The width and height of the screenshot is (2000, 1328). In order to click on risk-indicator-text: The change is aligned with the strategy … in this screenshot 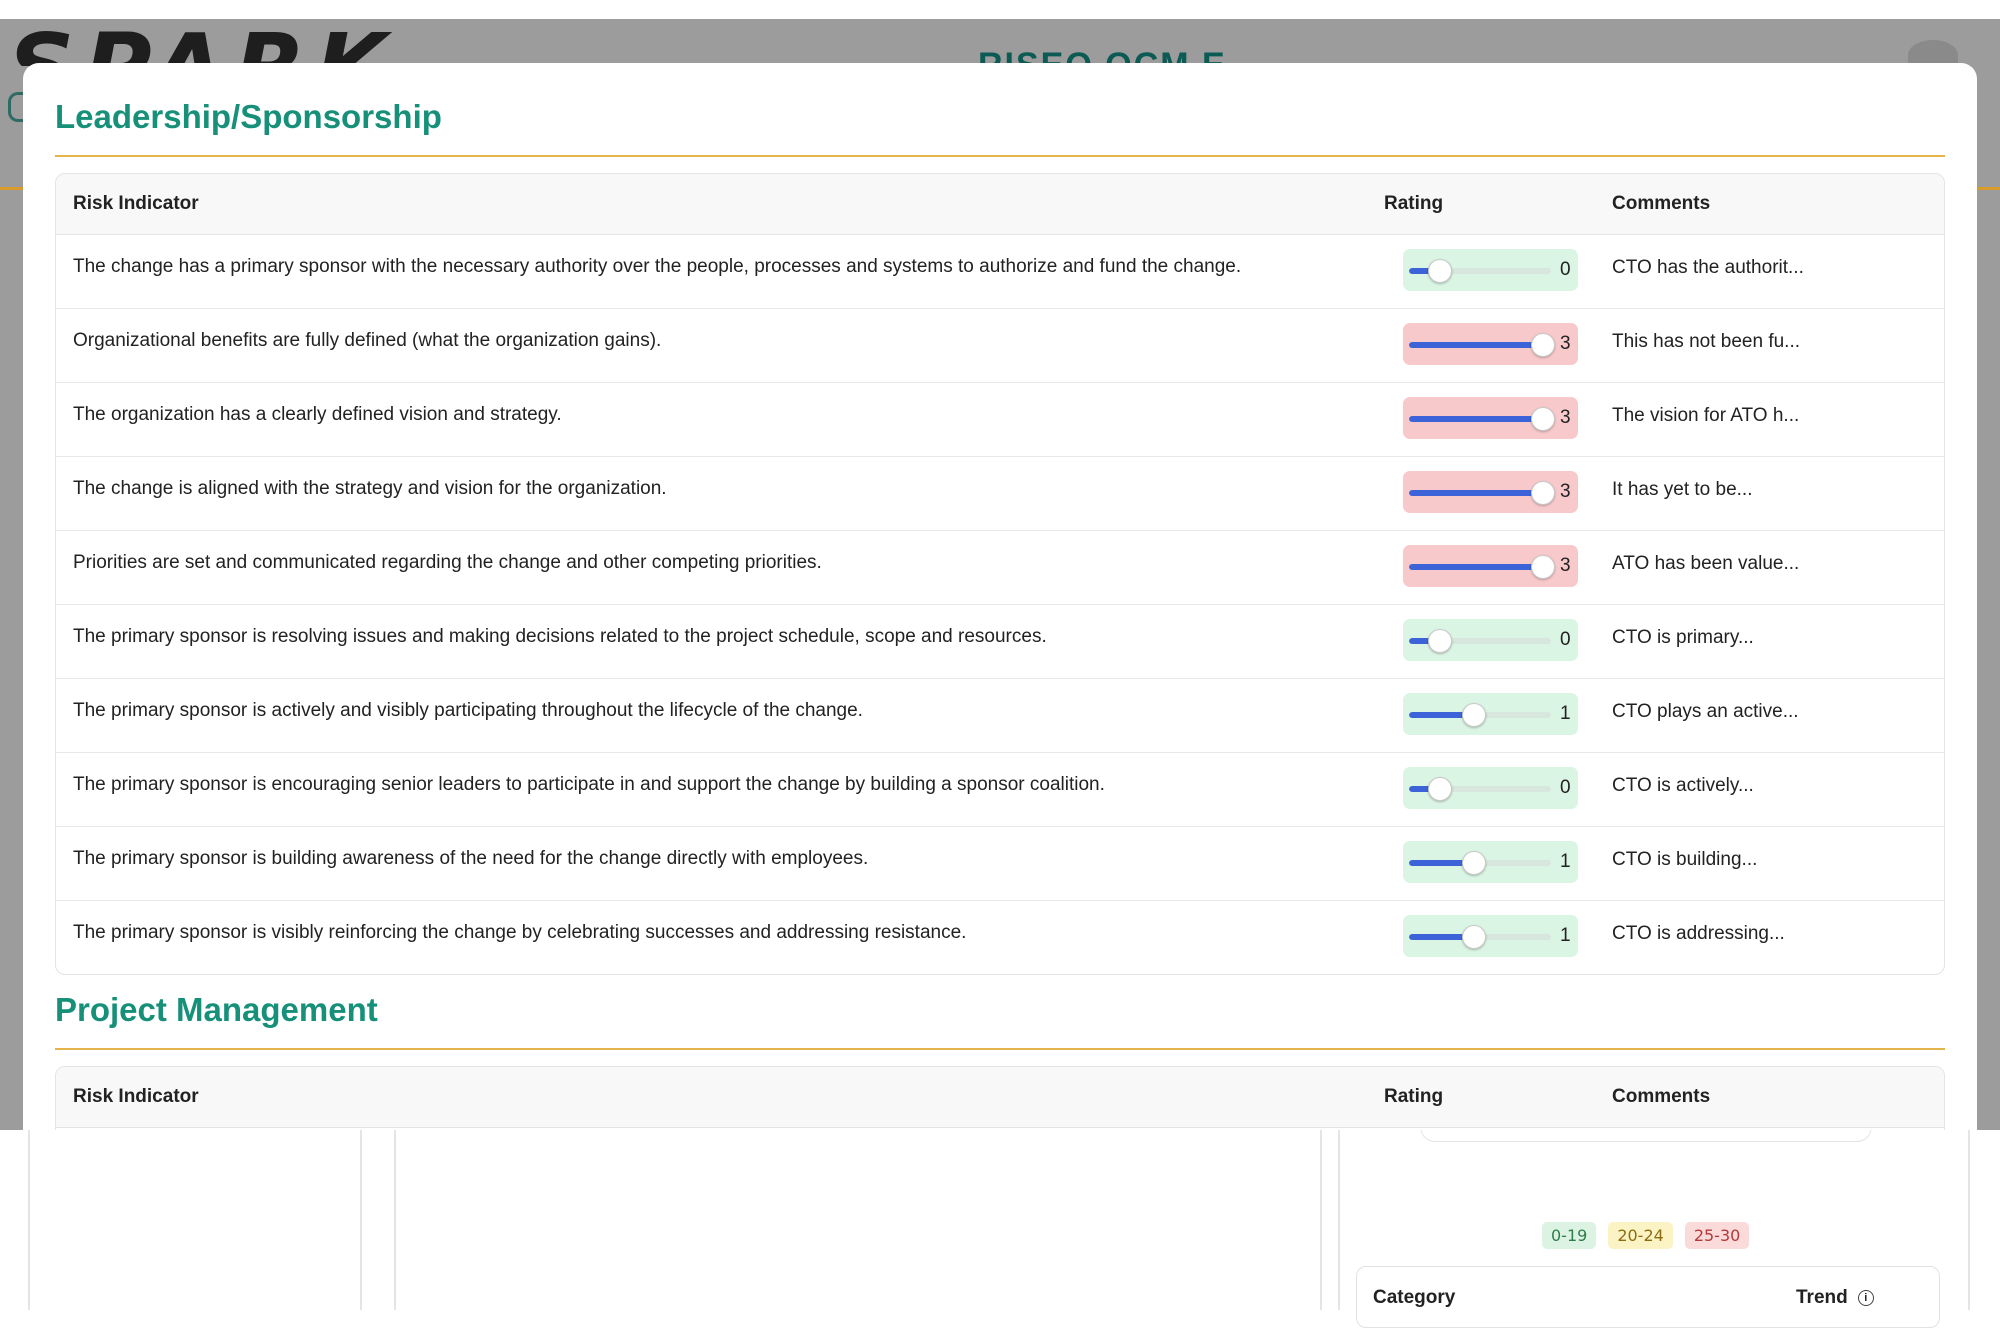, I will do `click(370, 488)`.